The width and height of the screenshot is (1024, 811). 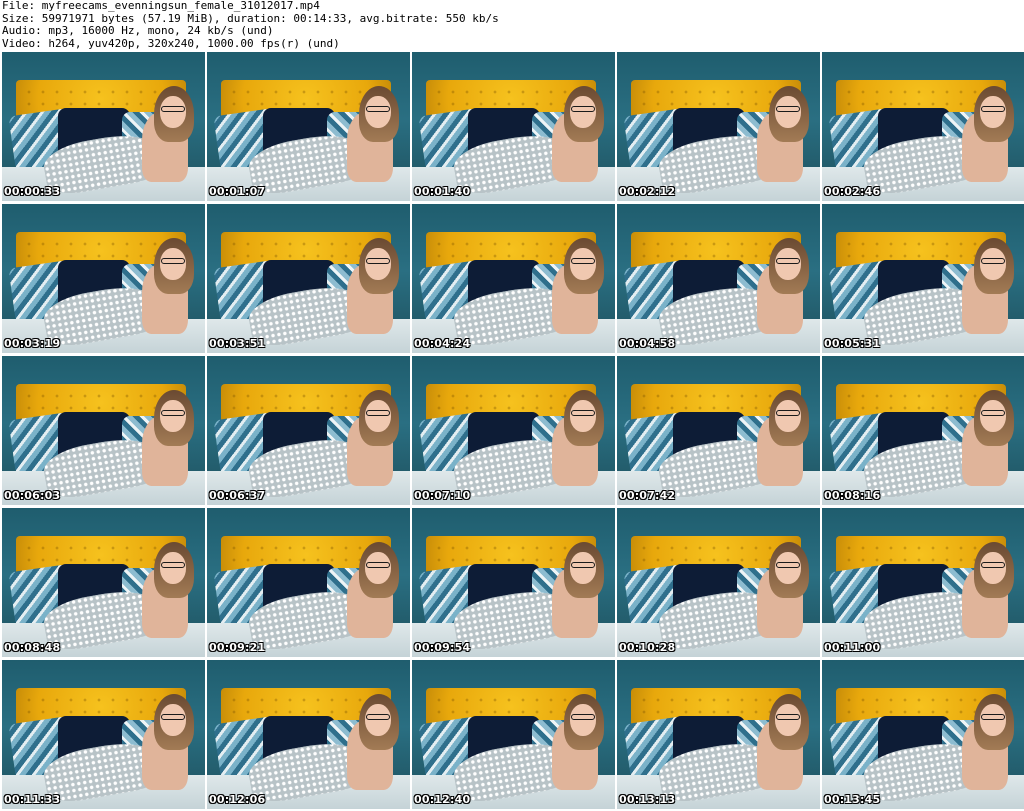 I want to click on thumbnail-timestamp: 00:13:13, so click(x=647, y=799).